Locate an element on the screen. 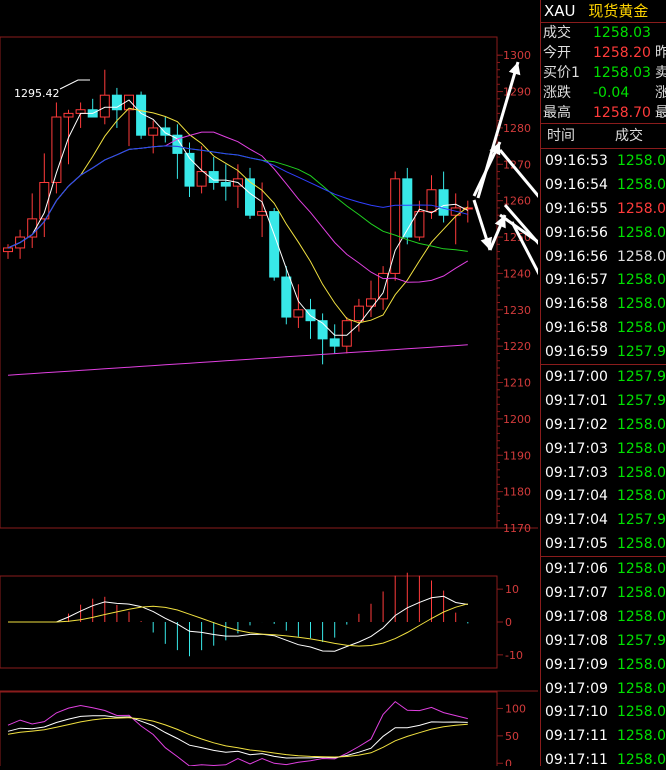 Image resolution: width=666 pixels, height=770 pixels. quote-label: 今开 is located at coordinates (557, 53).